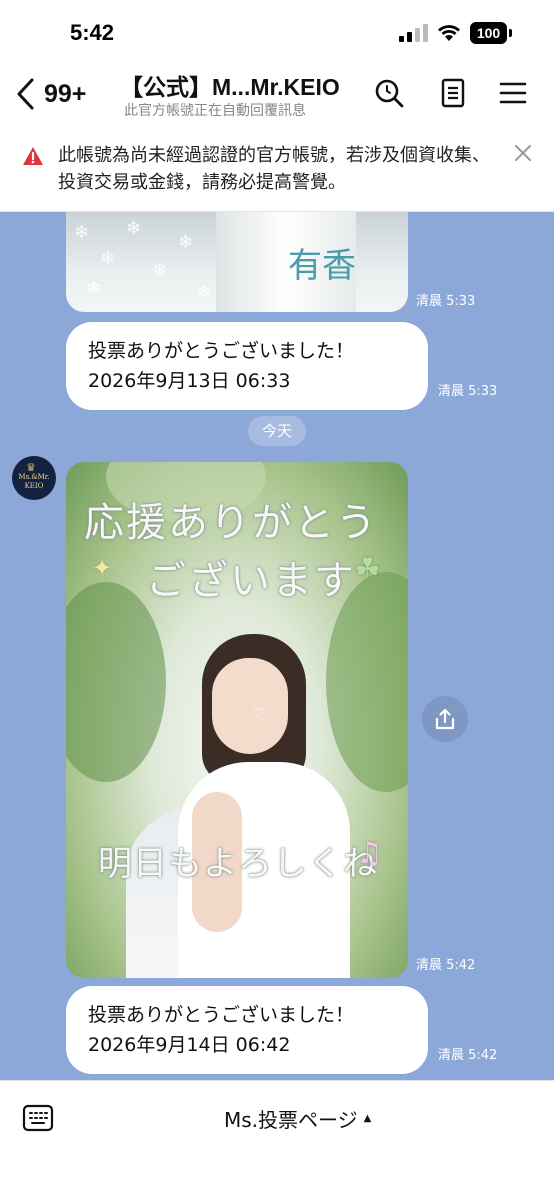  Describe the element at coordinates (277, 431) in the screenshot. I see `date-separator: 今天` at that location.